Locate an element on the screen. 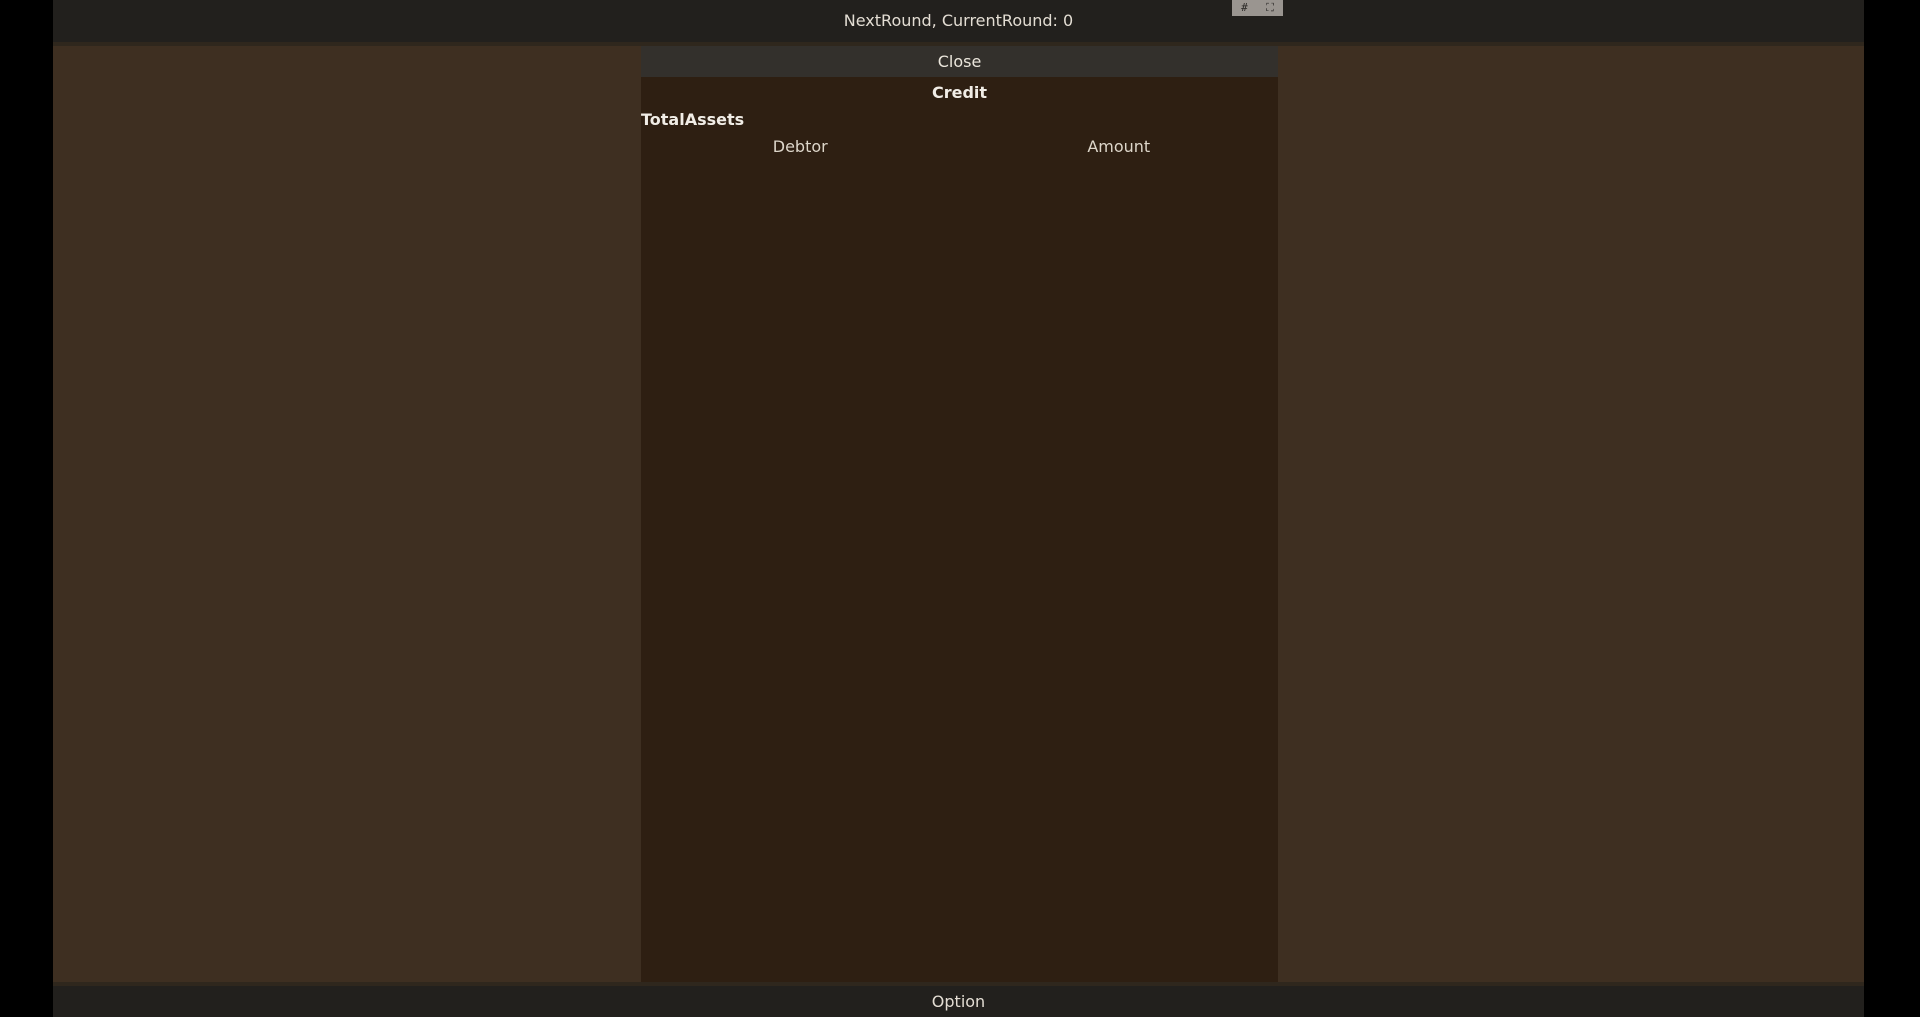 The height and width of the screenshot is (1017, 1920). column-header-amount: Amount is located at coordinates (1119, 146).